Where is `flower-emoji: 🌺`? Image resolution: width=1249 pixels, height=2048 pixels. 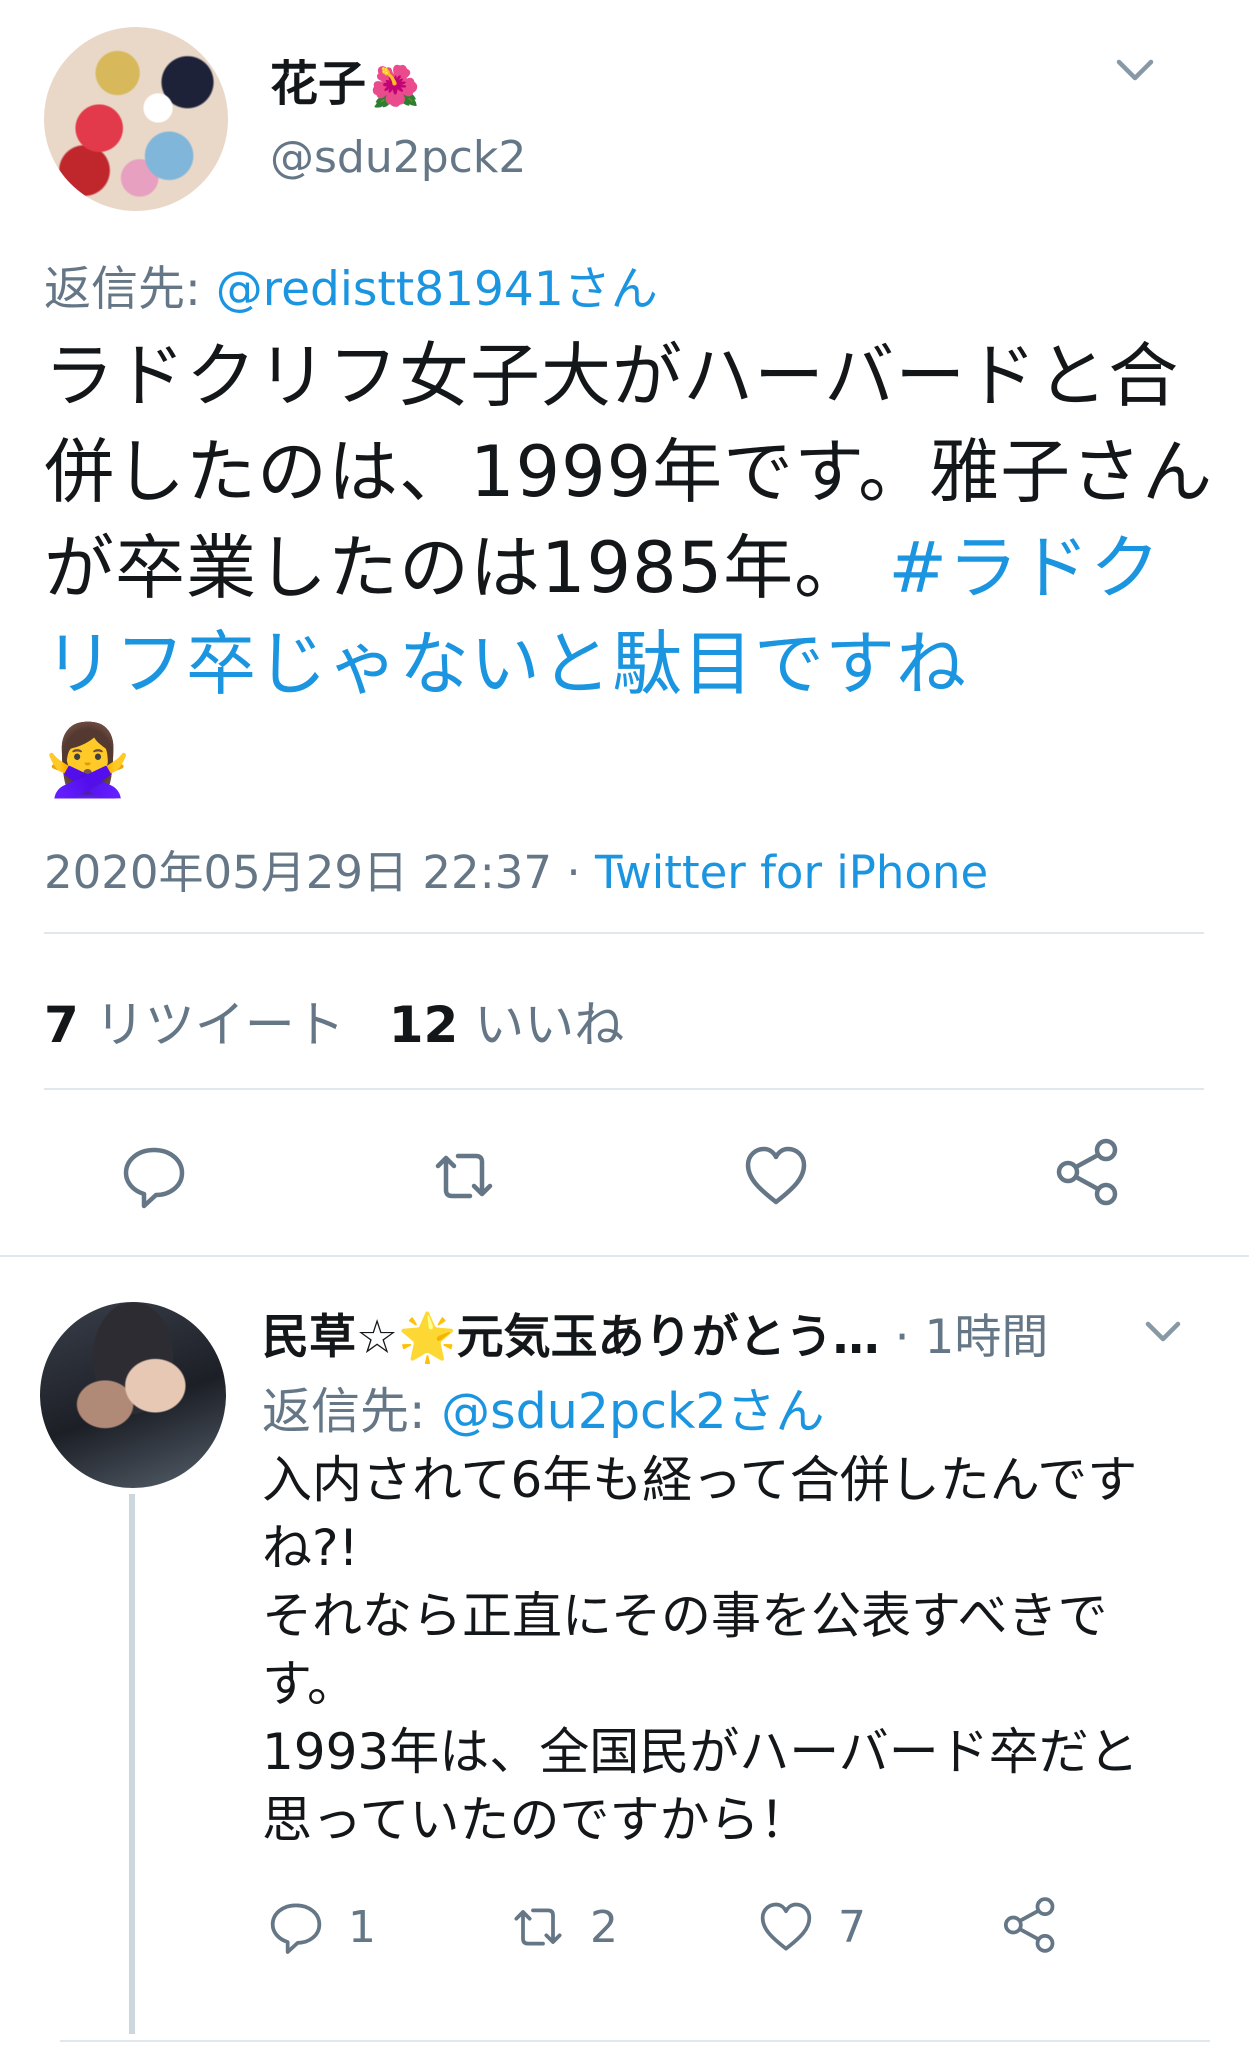 flower-emoji: 🌺 is located at coordinates (395, 87).